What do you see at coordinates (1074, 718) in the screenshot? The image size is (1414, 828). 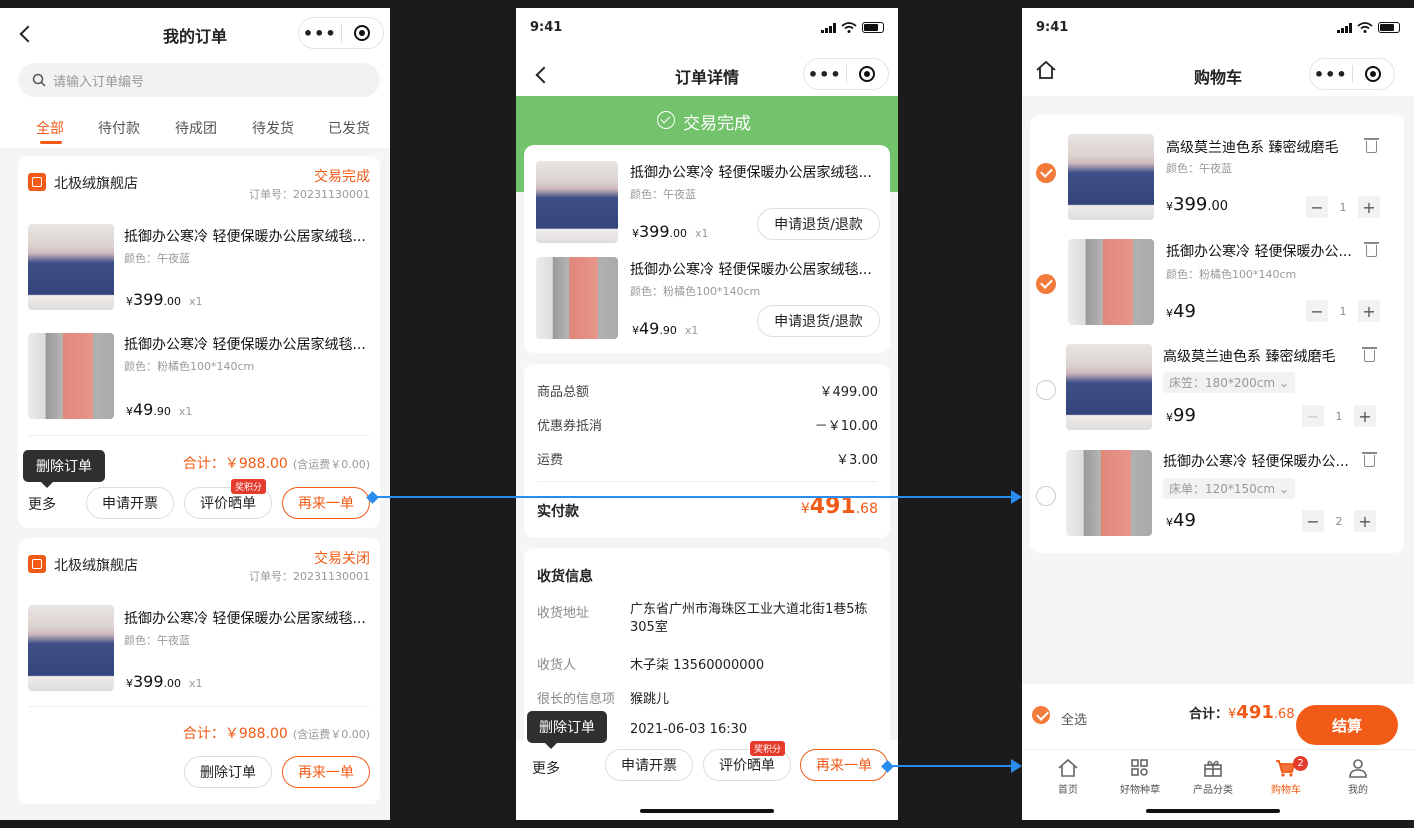 I see `select-all-label: 全选` at bounding box center [1074, 718].